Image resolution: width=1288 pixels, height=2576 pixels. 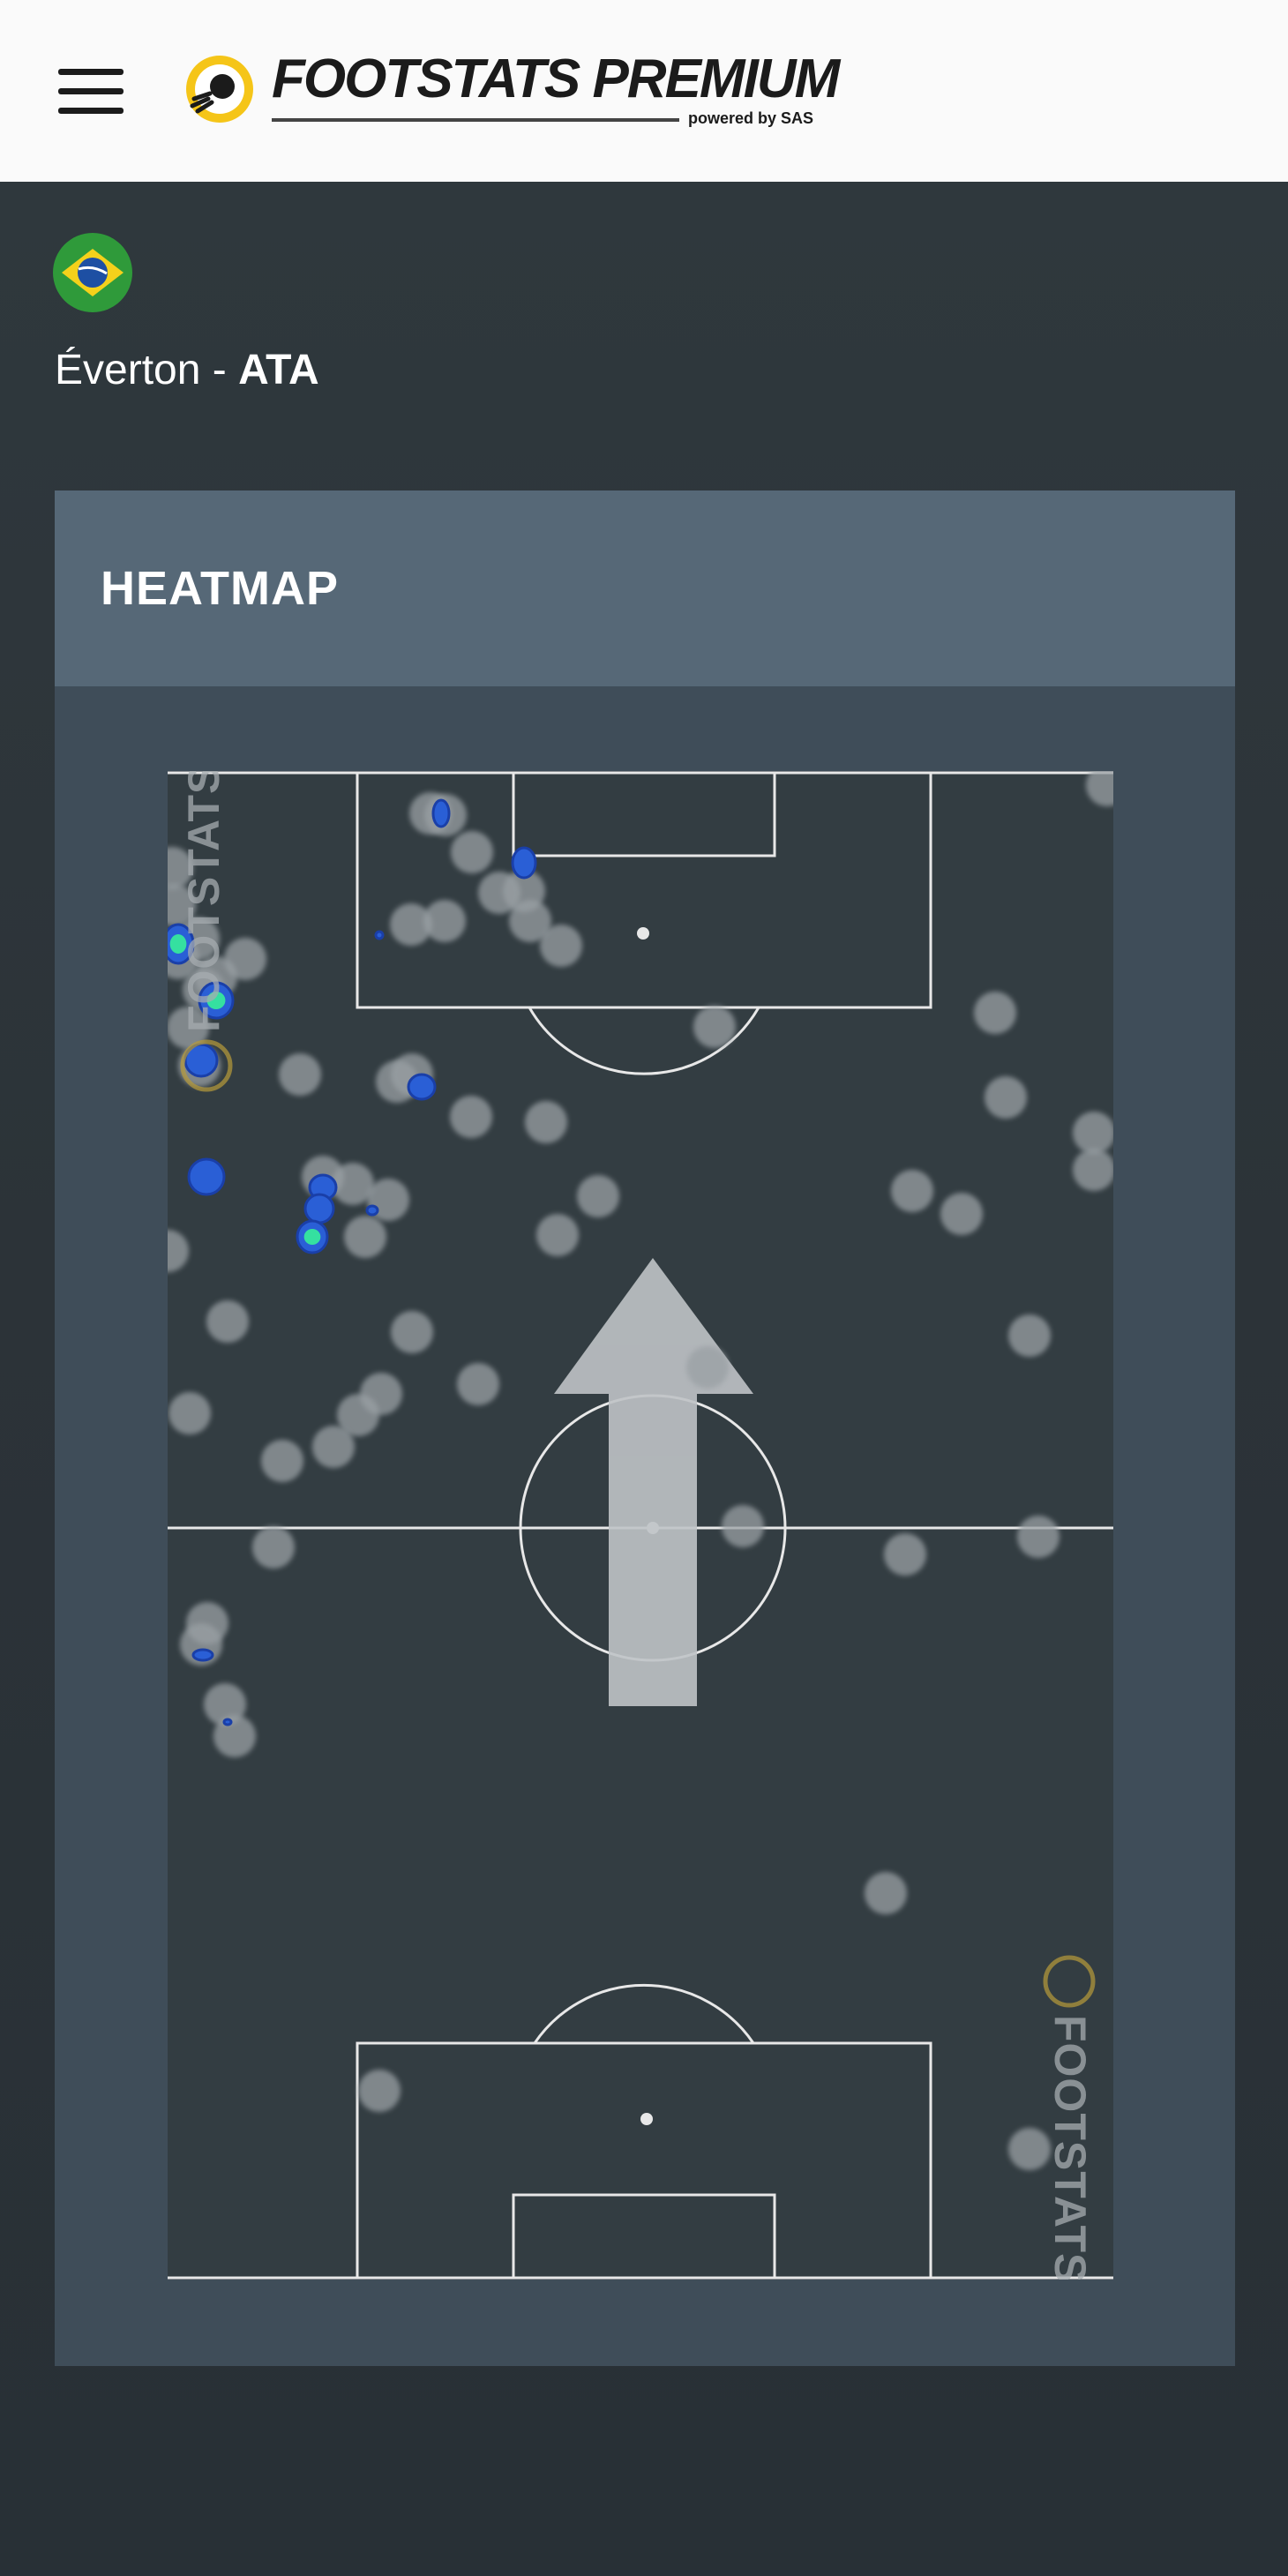 I want to click on brand-underline, so click(x=476, y=120).